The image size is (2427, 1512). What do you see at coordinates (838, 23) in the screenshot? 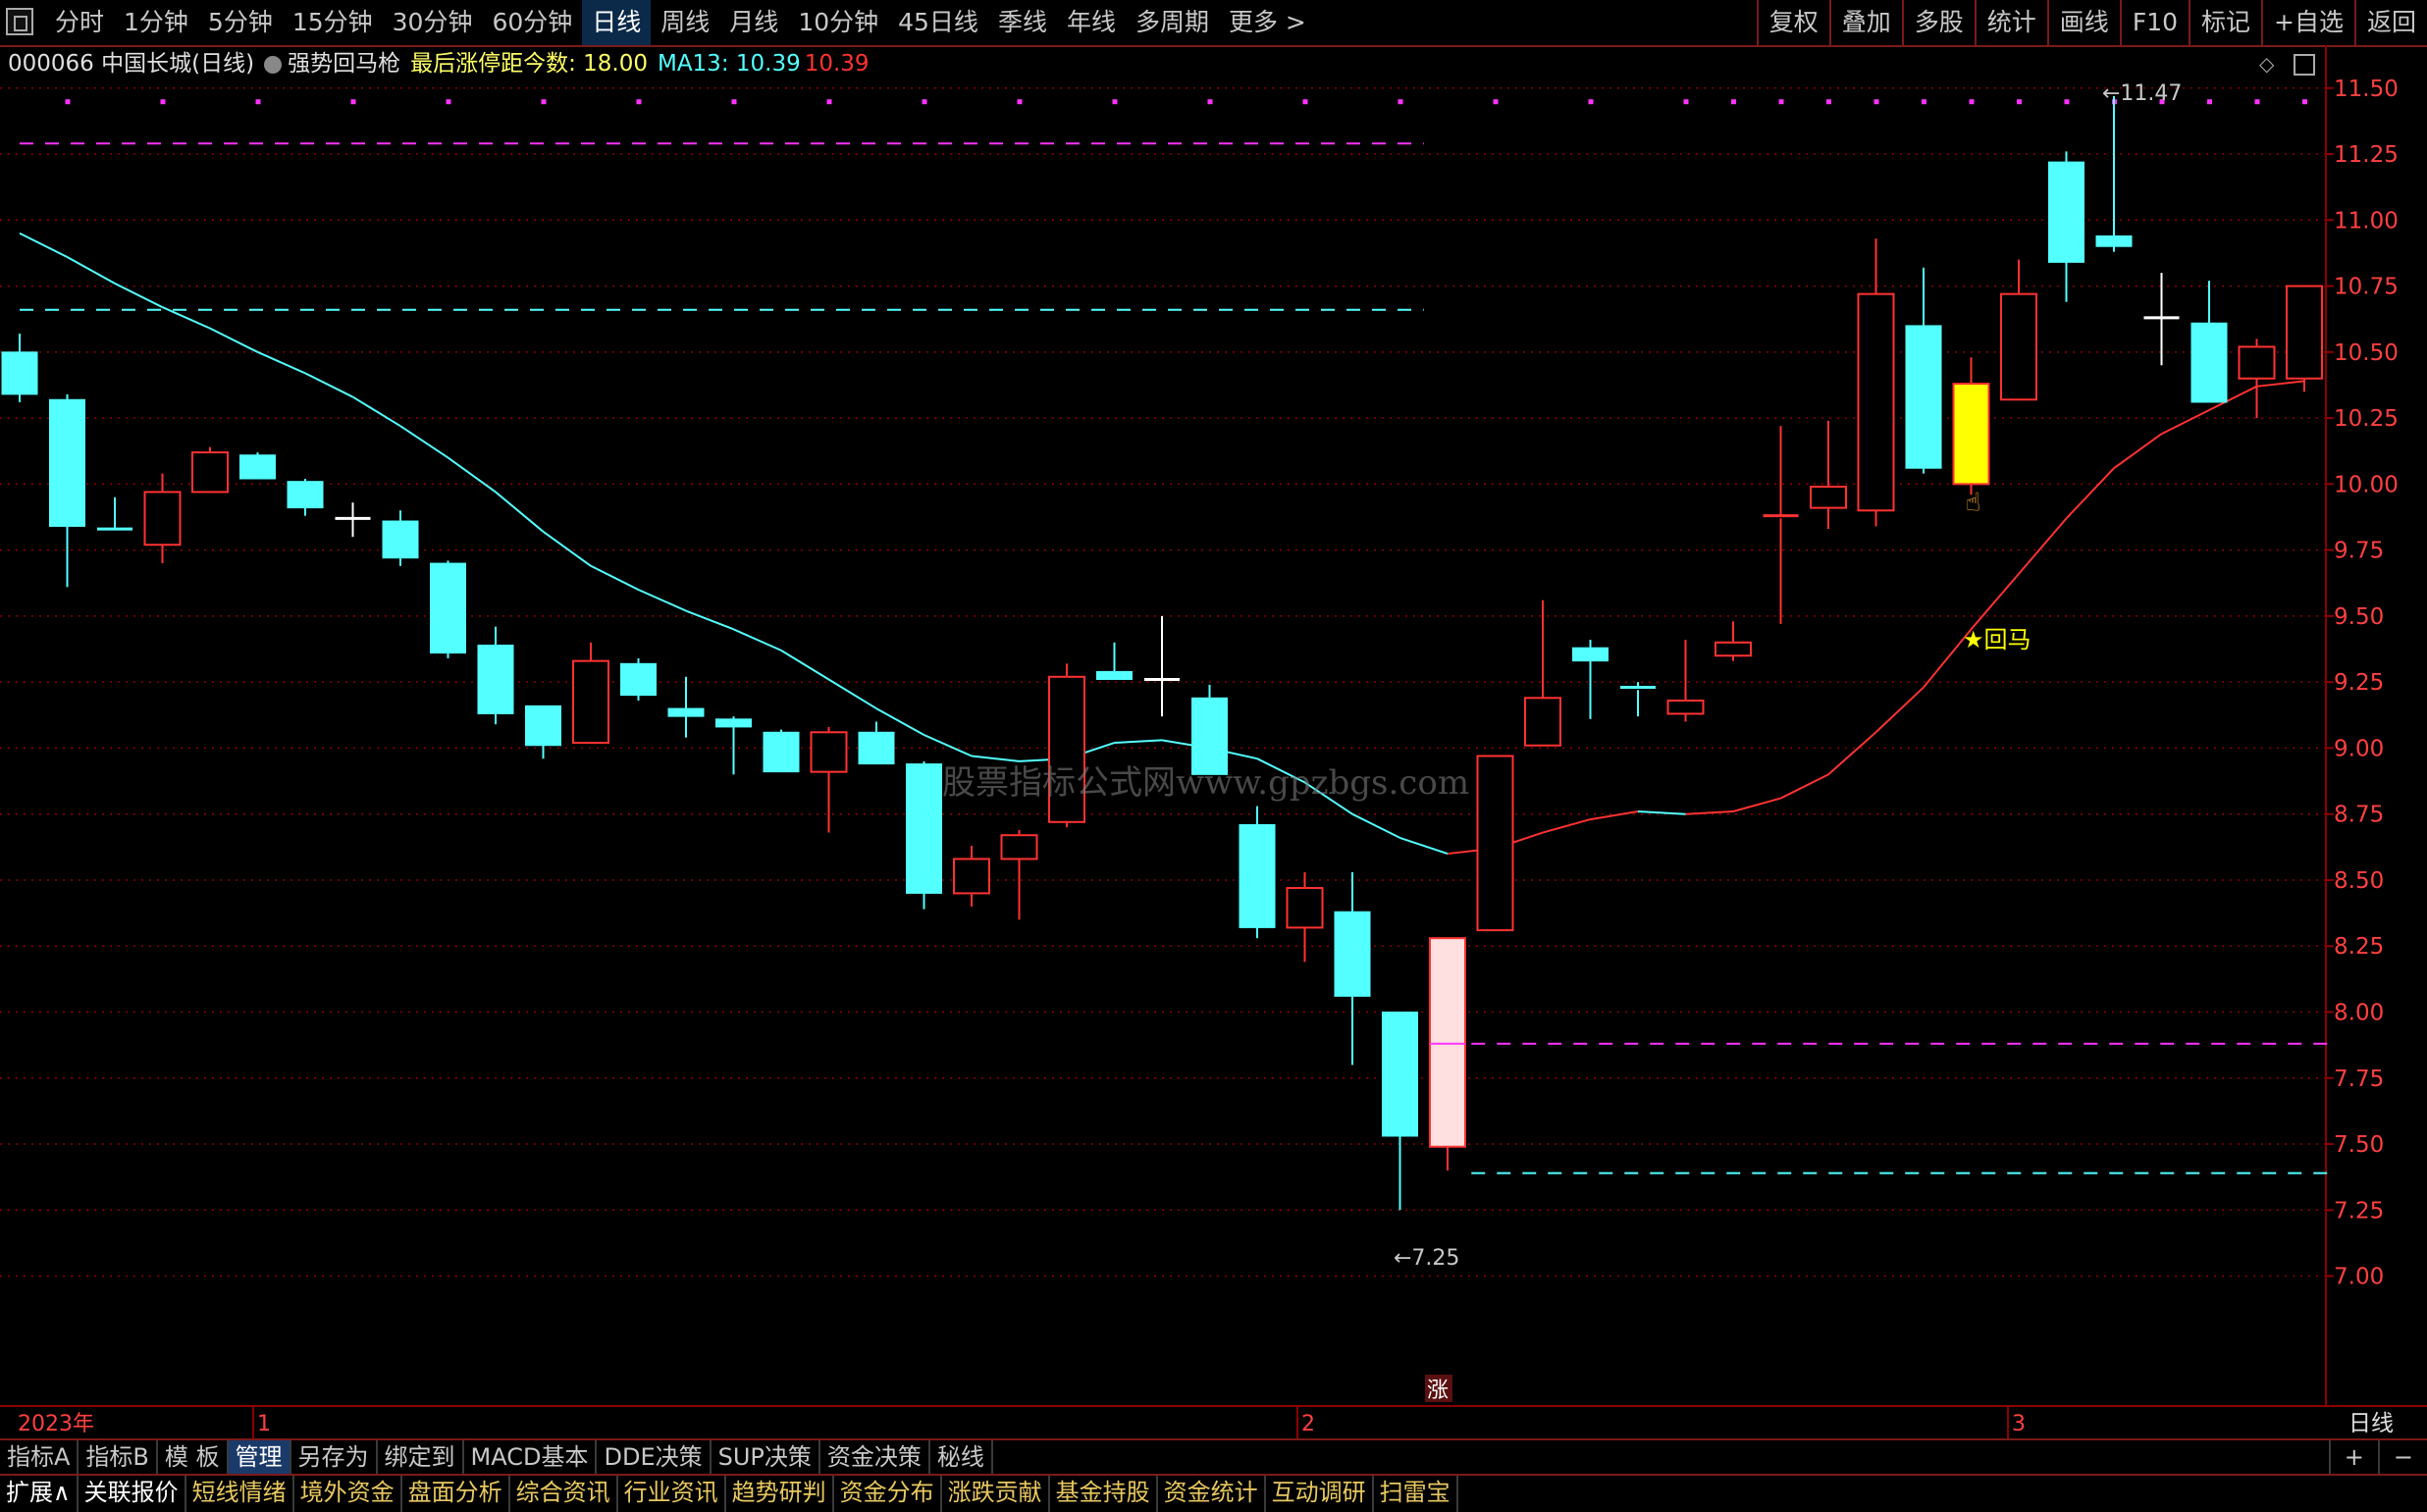
I see `period-tab-9: 10分钟` at bounding box center [838, 23].